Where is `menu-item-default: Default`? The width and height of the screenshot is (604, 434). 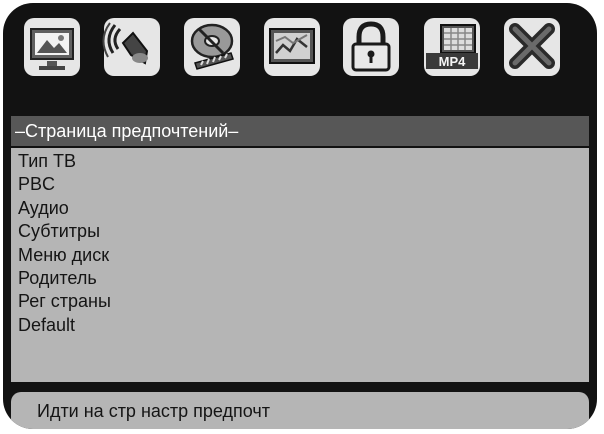
menu-item-default: Default is located at coordinates (303, 325).